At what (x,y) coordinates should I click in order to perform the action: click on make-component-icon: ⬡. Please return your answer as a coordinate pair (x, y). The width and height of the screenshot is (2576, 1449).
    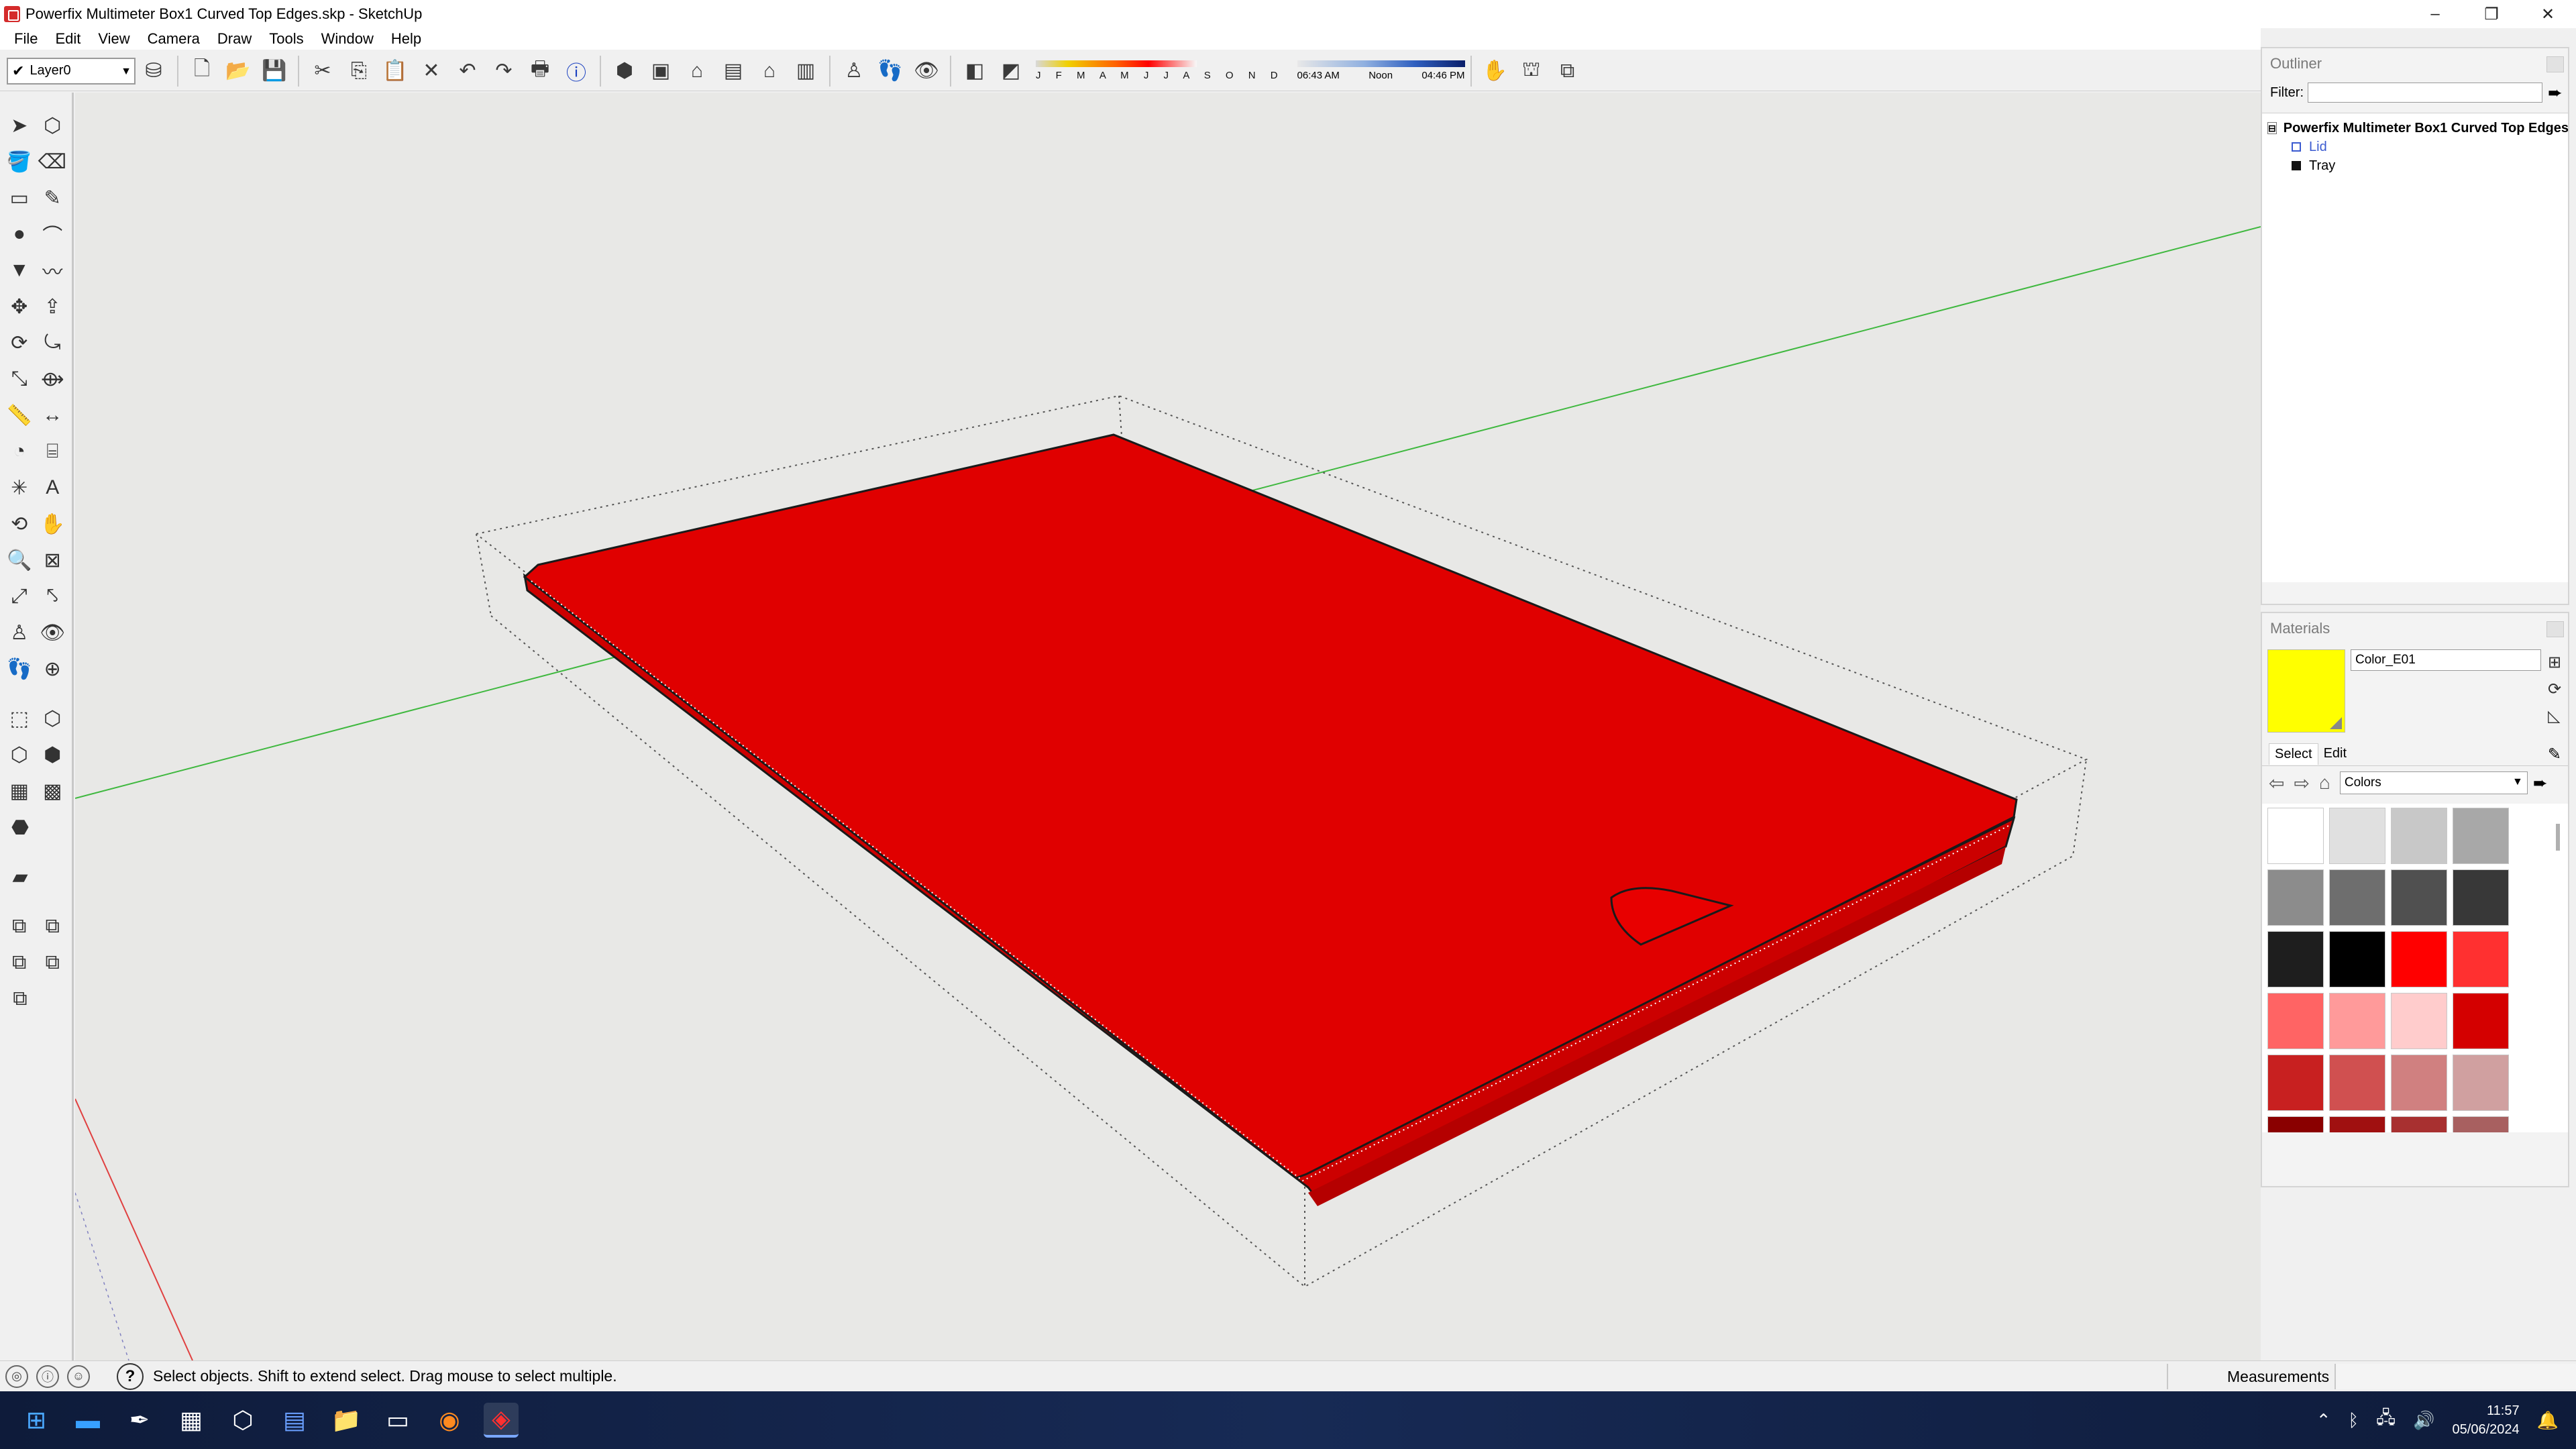
    Looking at the image, I should click on (53, 125).